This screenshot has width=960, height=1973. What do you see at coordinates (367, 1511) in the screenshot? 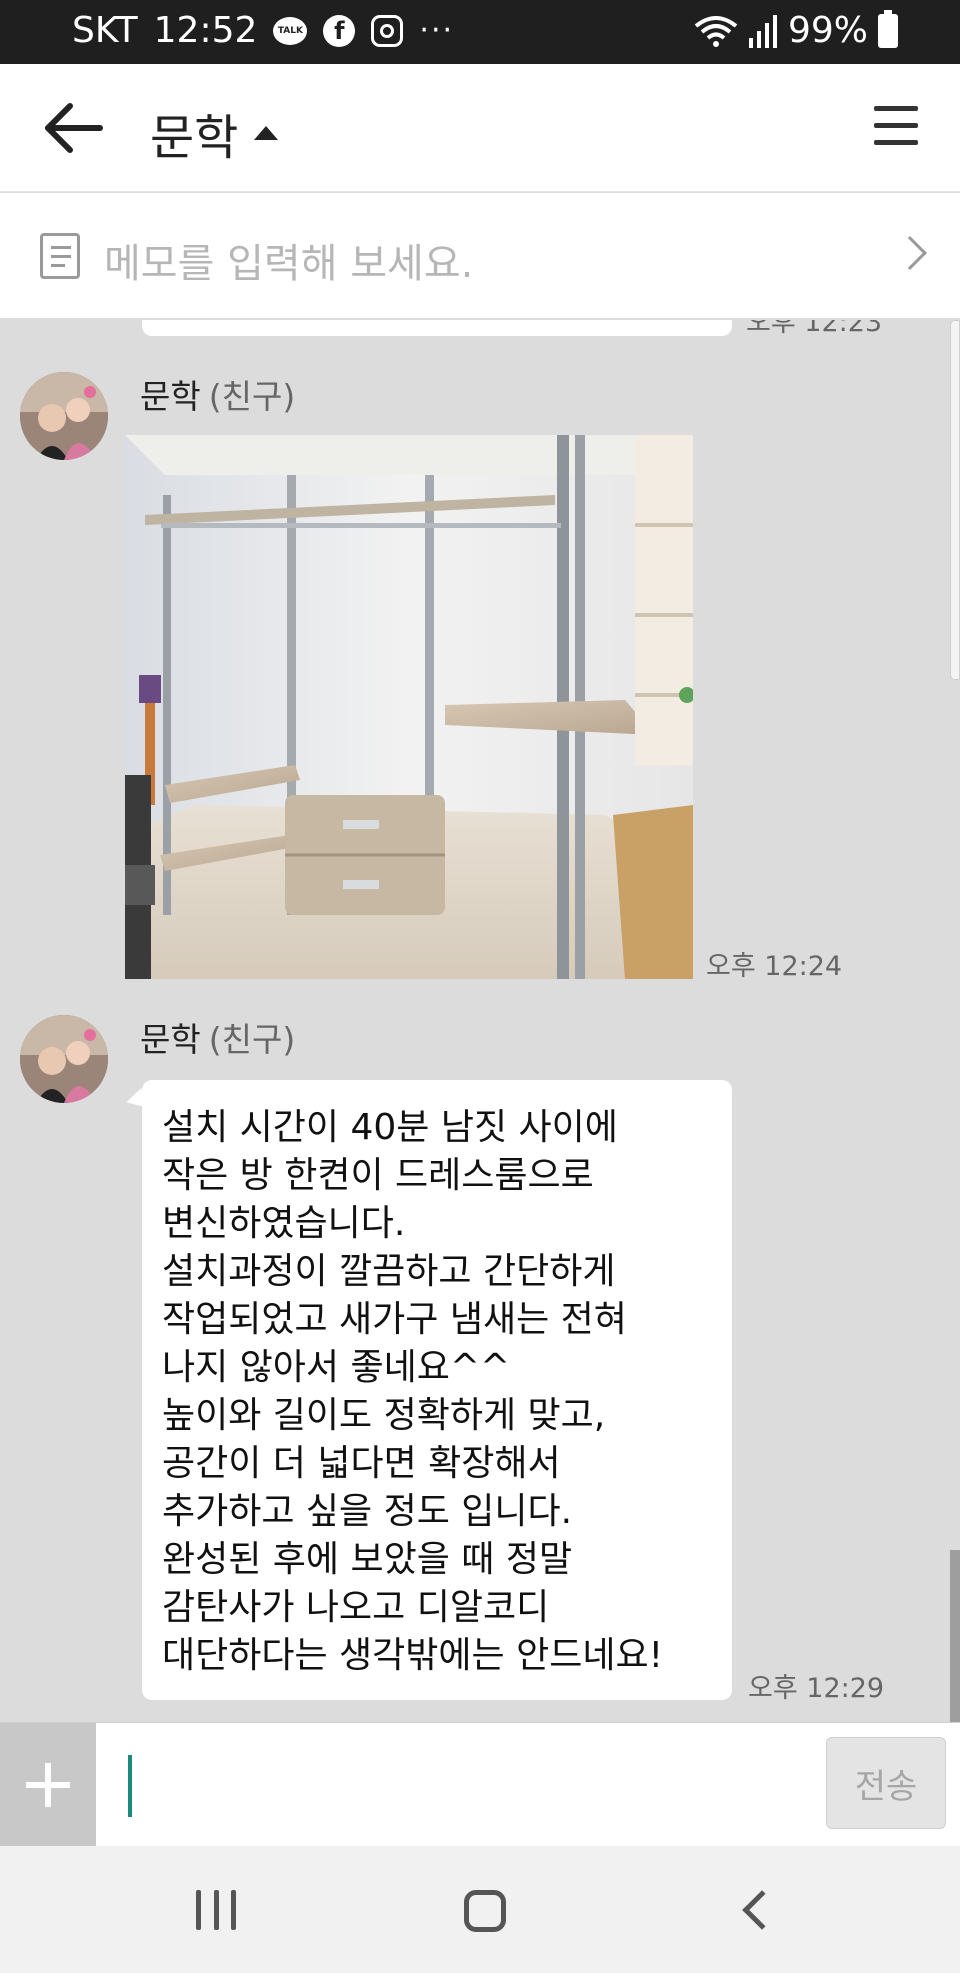
I see `message-line: 추가하고 싶을 정도 입니다.` at bounding box center [367, 1511].